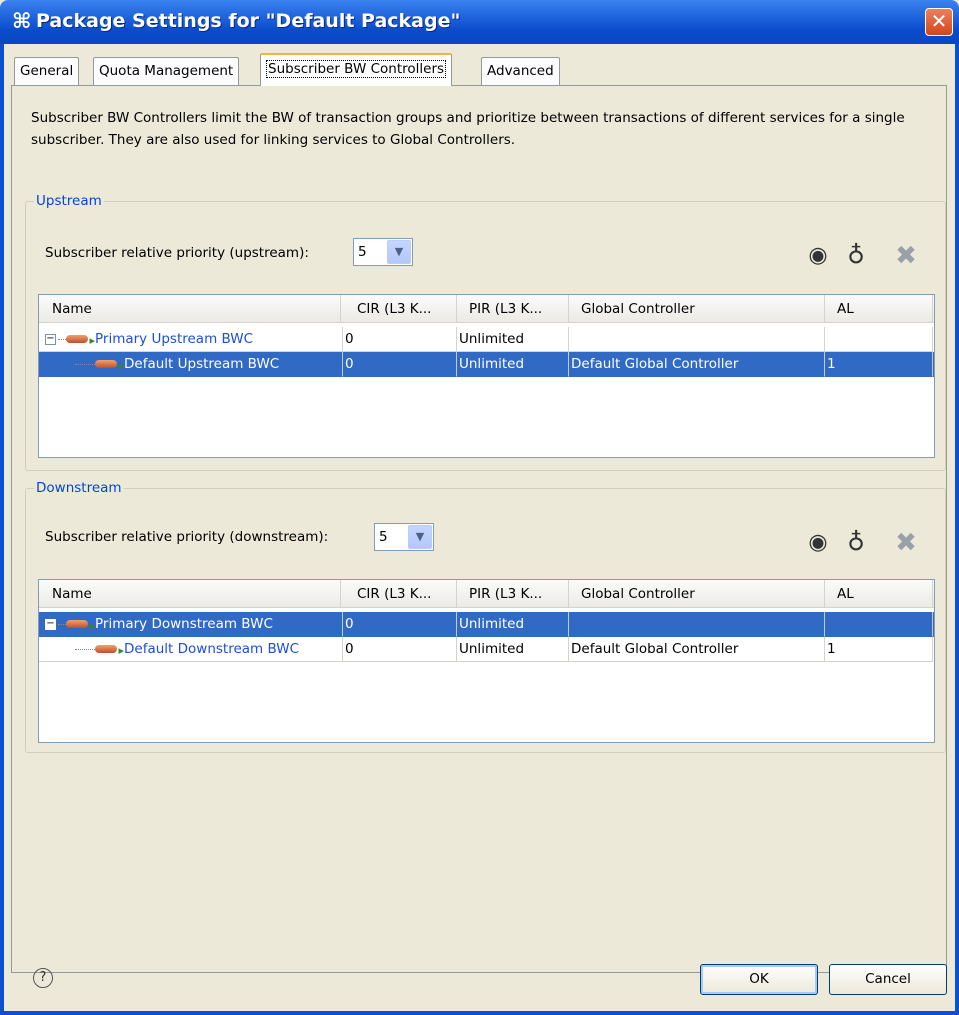  I want to click on tab-subscriber-bw-controllers-label: Subscriber BW Controllers, so click(356, 69).